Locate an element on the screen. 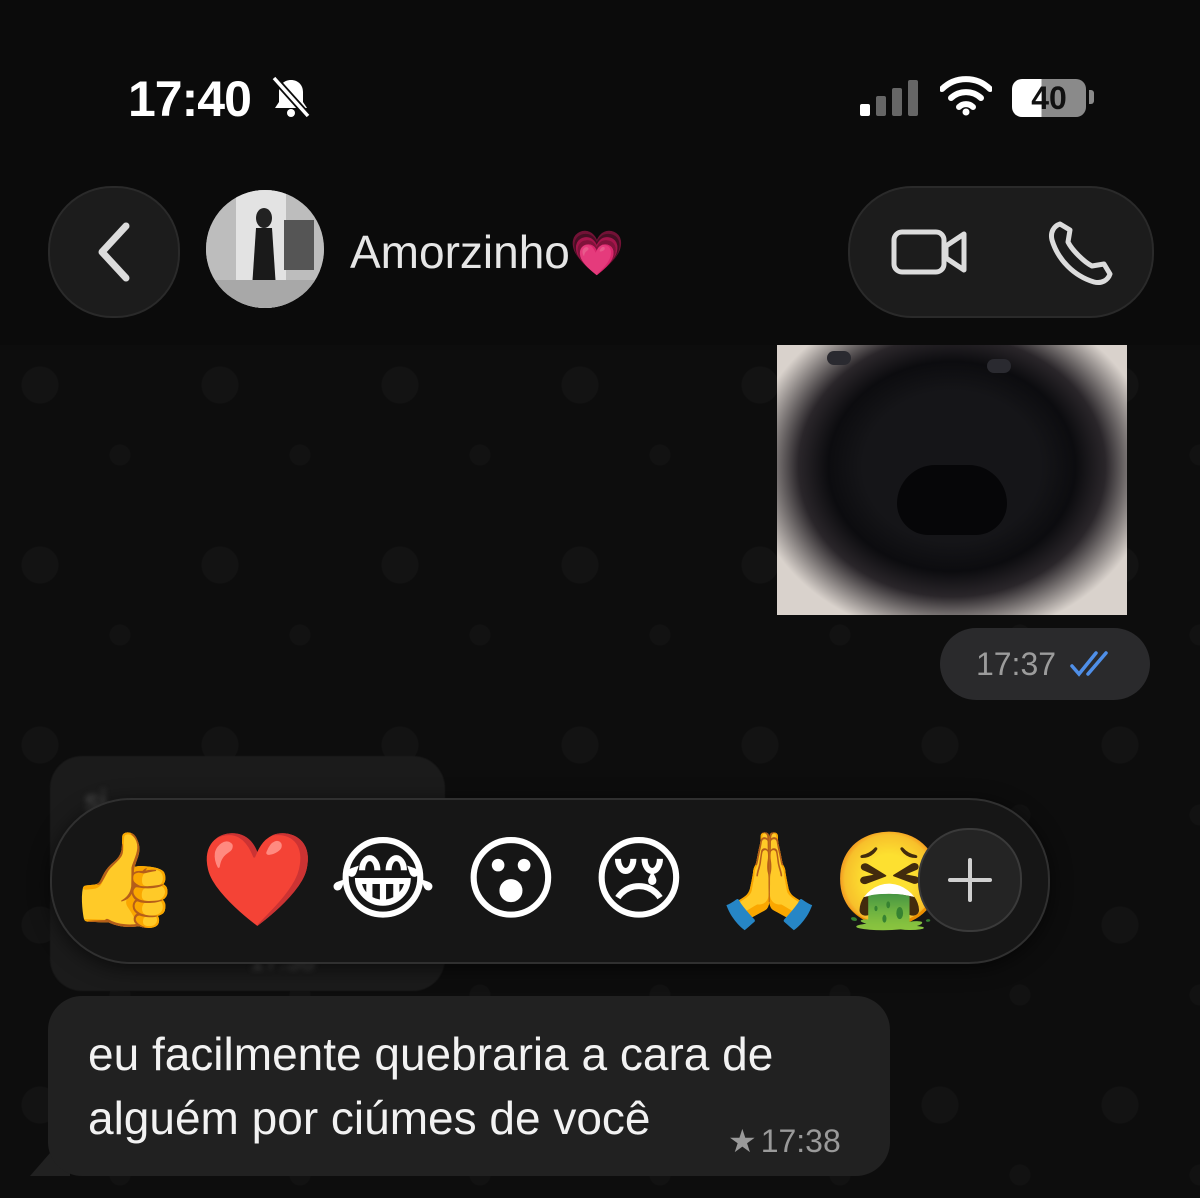 Image resolution: width=1200 pixels, height=1198 pixels. battery-tip is located at coordinates (1091, 97).